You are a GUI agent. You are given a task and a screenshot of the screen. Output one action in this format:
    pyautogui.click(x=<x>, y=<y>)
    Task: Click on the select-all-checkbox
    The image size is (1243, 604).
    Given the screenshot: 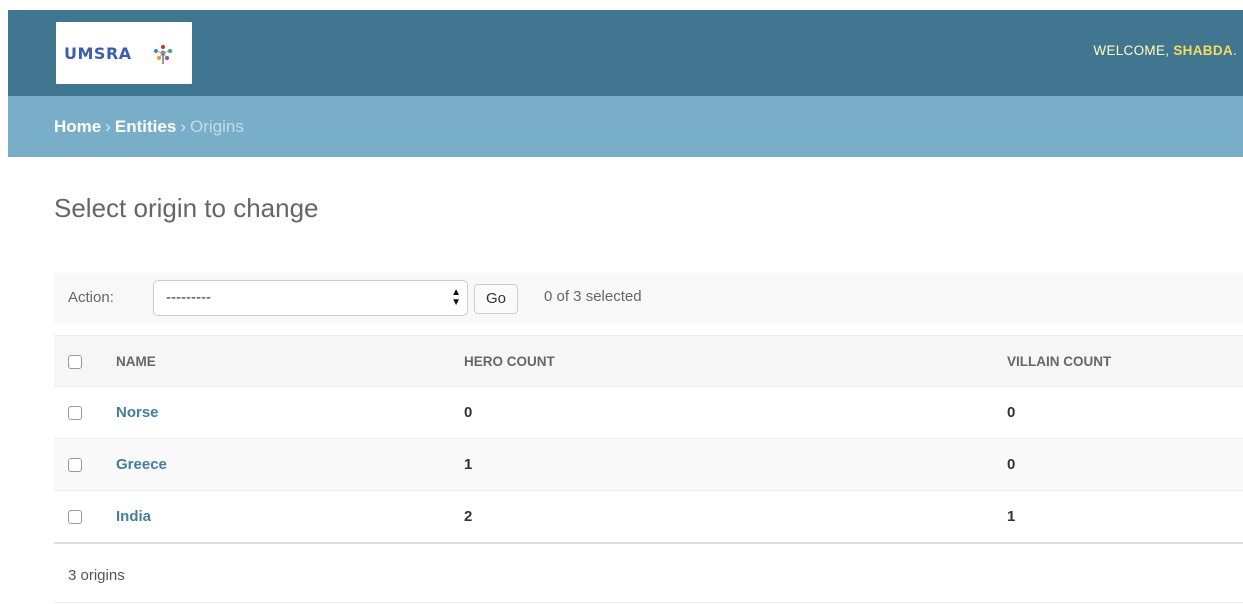 What is the action you would take?
    pyautogui.click(x=75, y=361)
    